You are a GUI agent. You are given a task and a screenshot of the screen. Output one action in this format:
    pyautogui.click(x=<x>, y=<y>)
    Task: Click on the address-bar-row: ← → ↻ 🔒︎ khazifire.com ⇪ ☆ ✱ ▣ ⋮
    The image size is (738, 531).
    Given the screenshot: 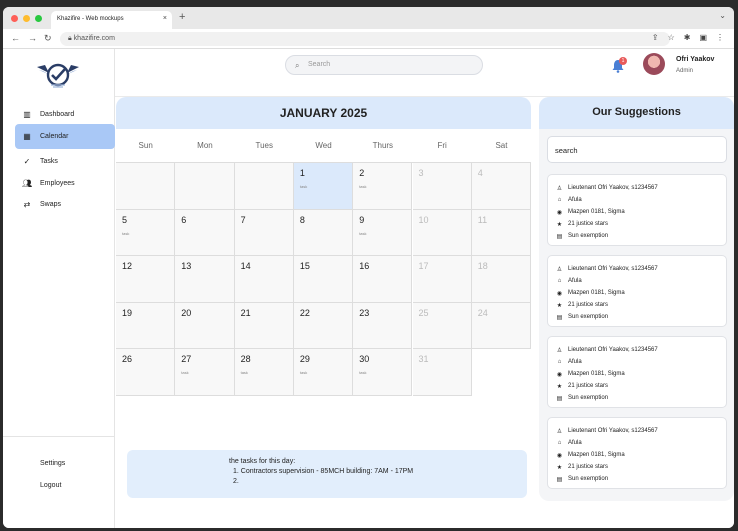 What is the action you would take?
    pyautogui.click(x=368, y=39)
    